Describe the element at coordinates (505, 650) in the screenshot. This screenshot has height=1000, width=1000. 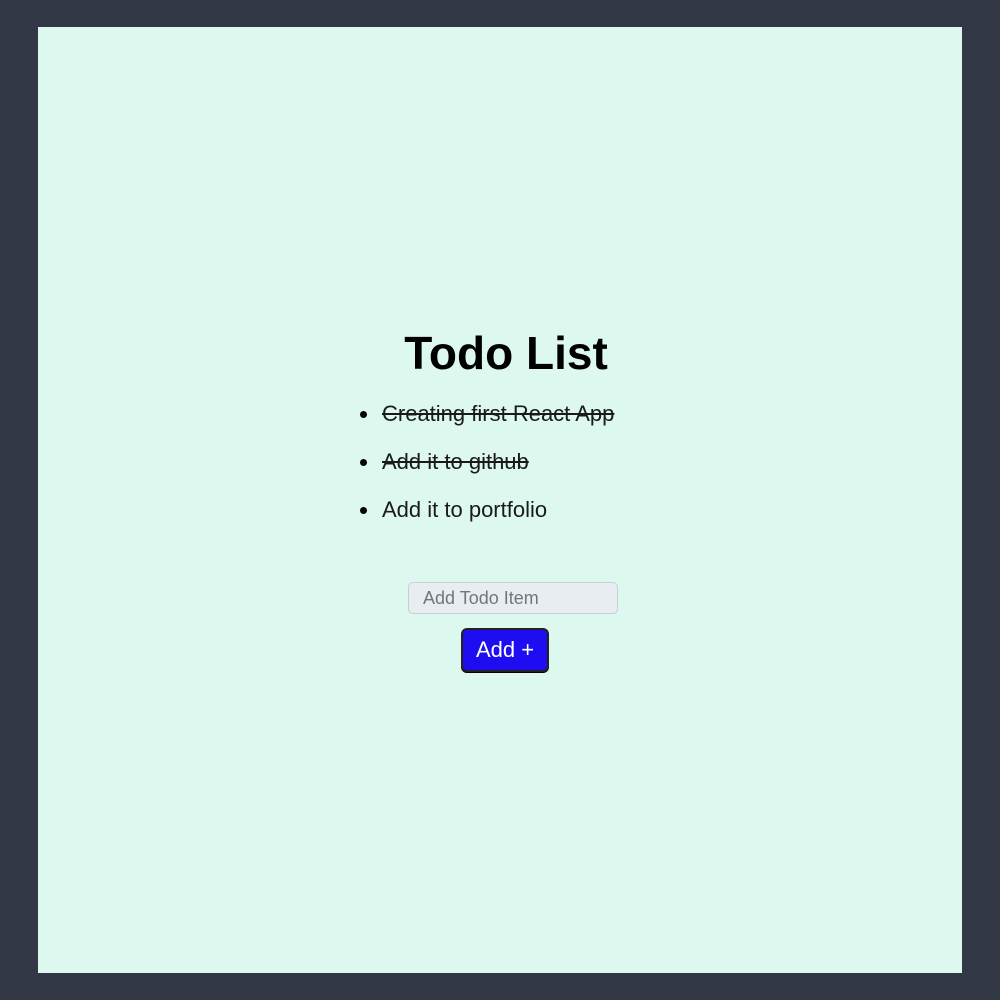
I see `add-todo-button: Add +` at that location.